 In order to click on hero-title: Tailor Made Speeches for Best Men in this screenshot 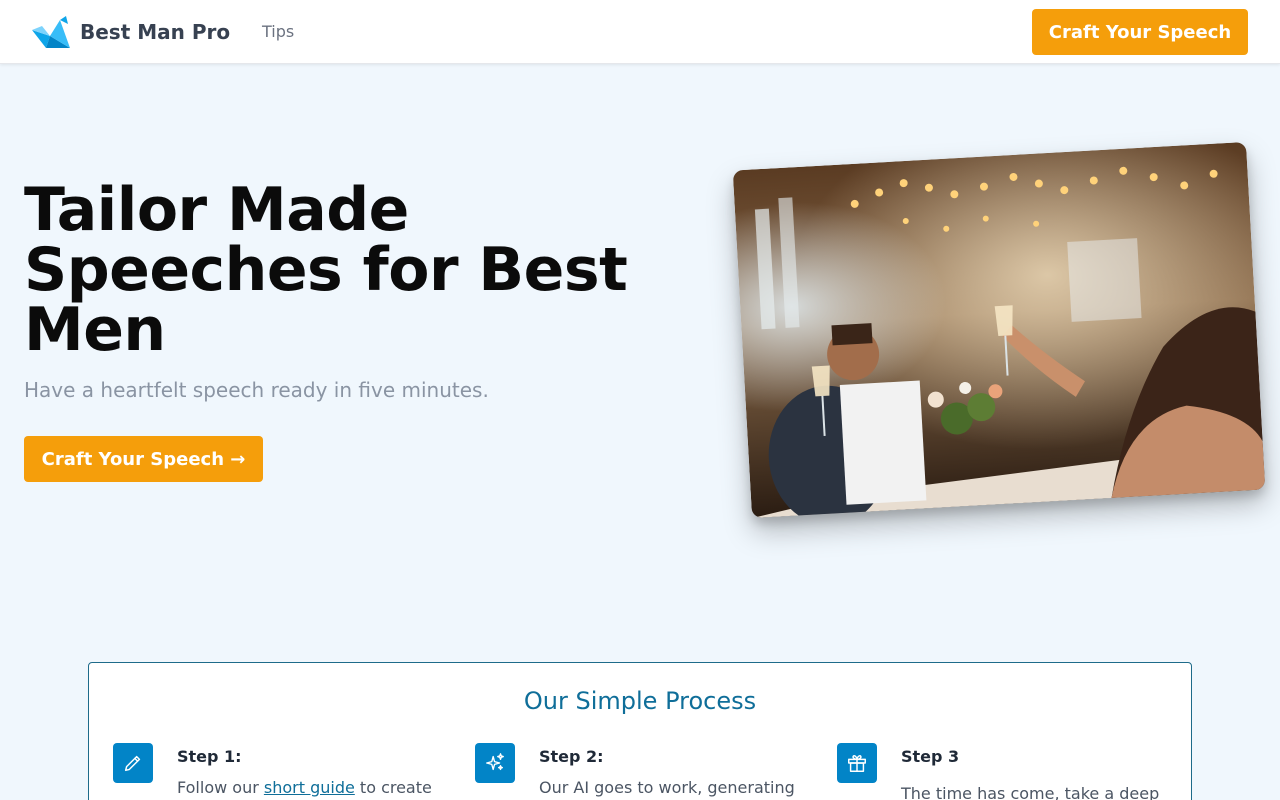, I will do `click(326, 270)`.